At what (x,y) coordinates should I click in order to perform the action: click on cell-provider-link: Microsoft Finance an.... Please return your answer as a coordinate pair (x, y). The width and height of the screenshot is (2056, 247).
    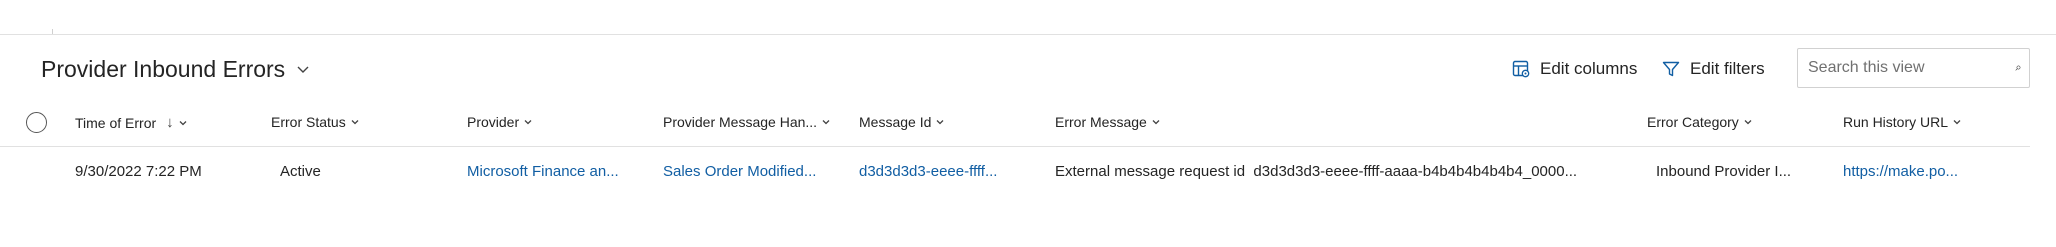
    Looking at the image, I should click on (543, 171).